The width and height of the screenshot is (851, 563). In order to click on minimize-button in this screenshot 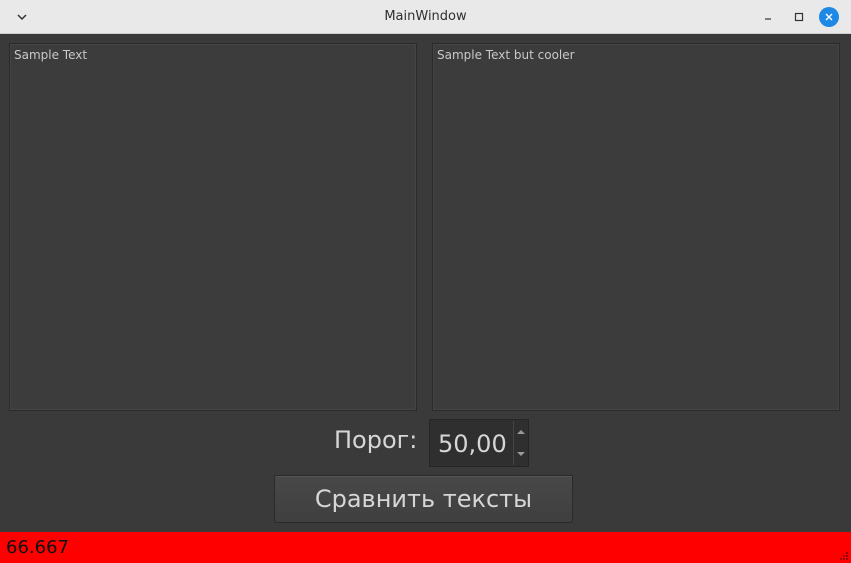, I will do `click(768, 17)`.